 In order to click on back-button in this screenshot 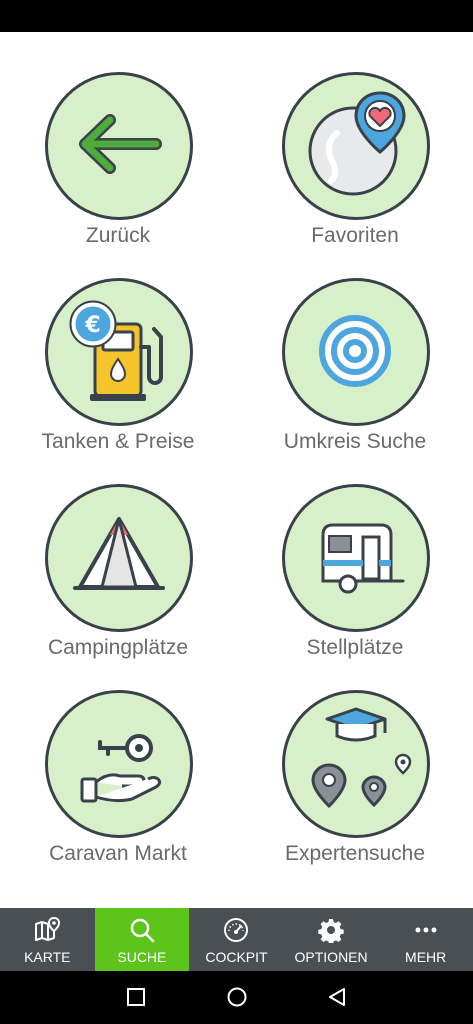, I will do `click(337, 997)`.